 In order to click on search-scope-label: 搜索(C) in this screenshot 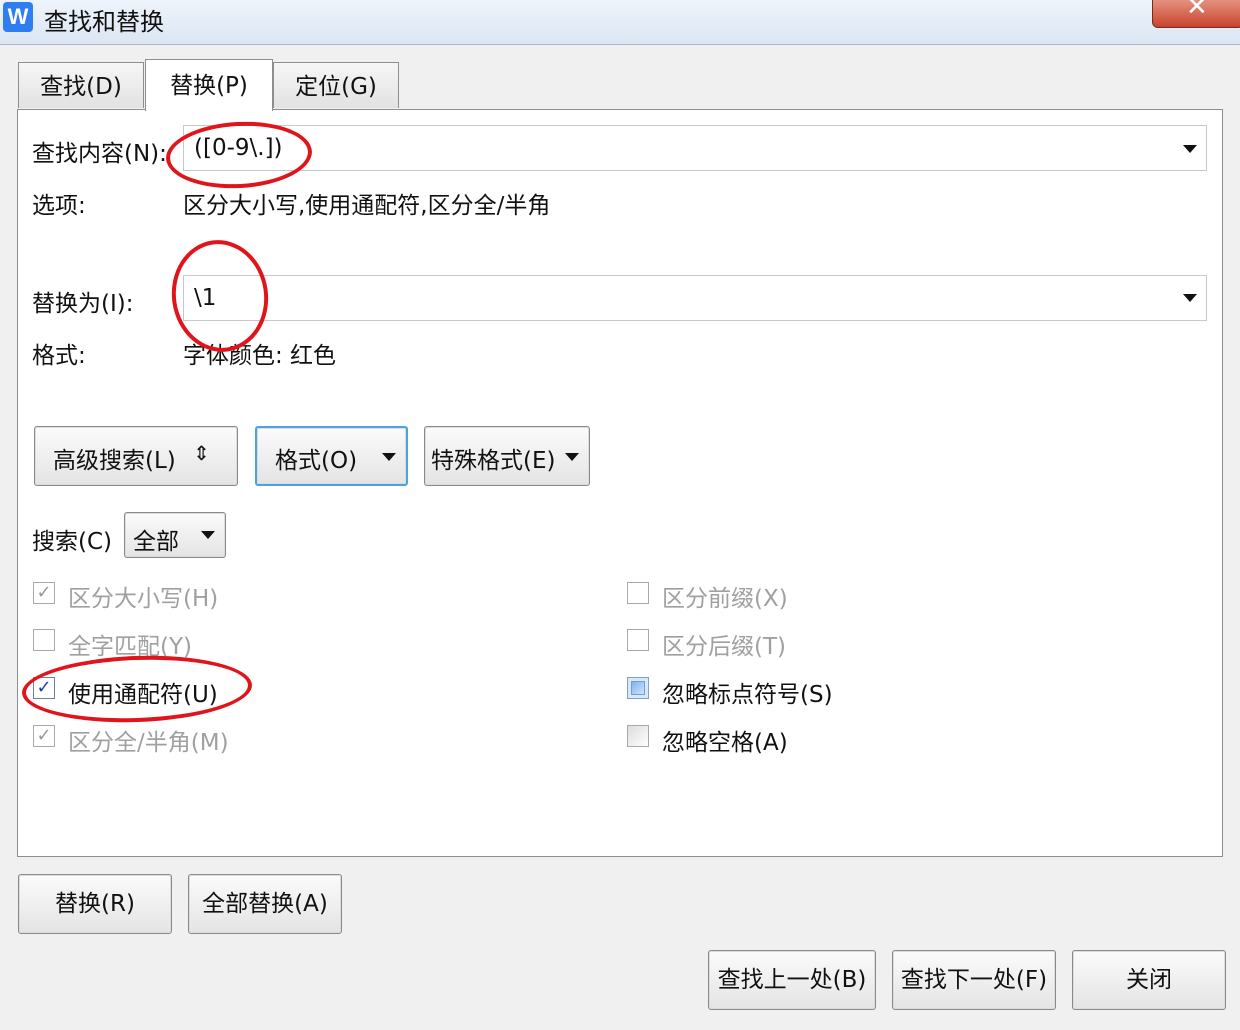, I will do `click(72, 542)`.